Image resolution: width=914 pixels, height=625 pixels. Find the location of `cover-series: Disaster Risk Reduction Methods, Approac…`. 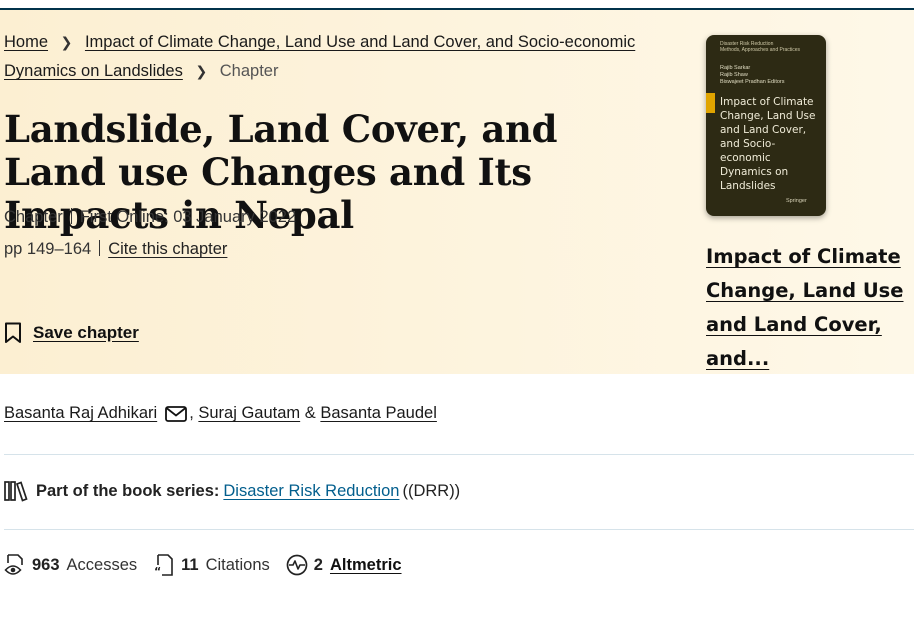

cover-series: Disaster Risk Reduction Methods, Approac… is located at coordinates (760, 47).